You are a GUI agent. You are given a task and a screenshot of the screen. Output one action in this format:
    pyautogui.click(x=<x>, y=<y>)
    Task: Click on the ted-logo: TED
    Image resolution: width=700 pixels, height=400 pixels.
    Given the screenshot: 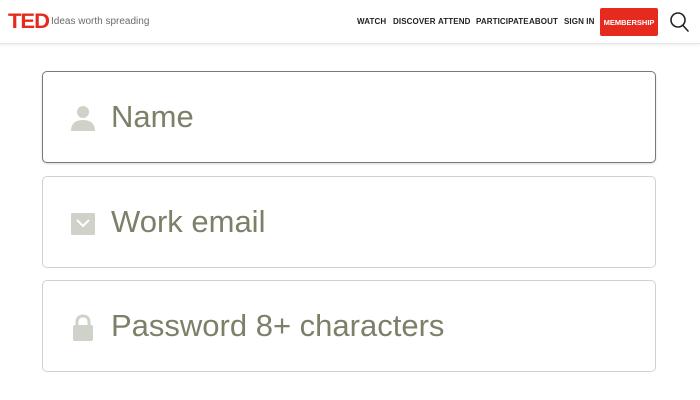 What is the action you would take?
    pyautogui.click(x=29, y=22)
    